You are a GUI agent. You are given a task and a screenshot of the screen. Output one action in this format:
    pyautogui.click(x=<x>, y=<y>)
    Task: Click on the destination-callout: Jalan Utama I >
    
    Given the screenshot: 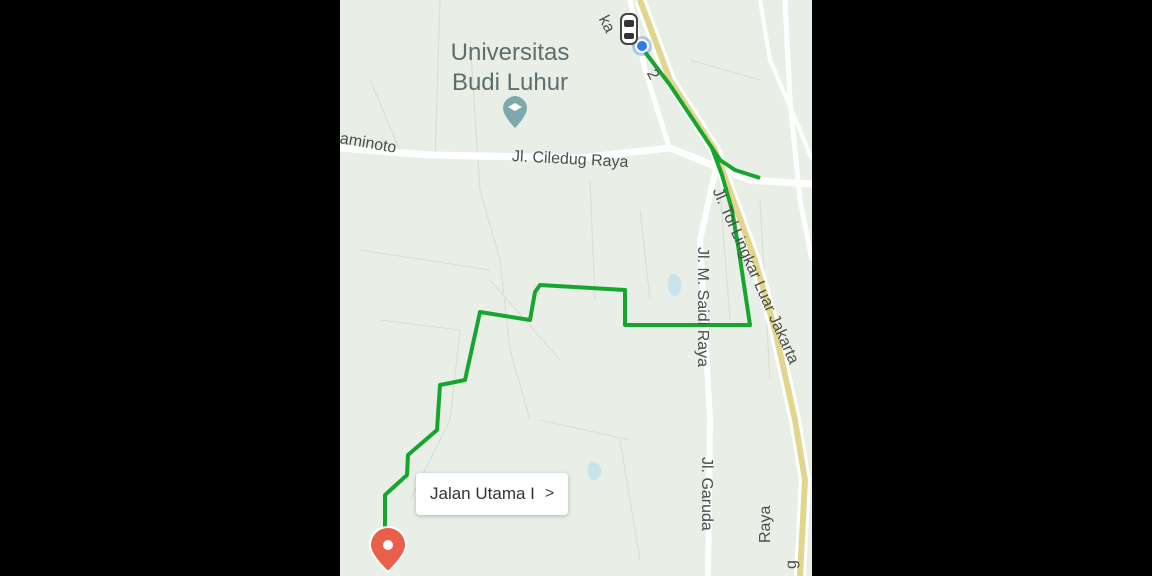 What is the action you would take?
    pyautogui.click(x=492, y=494)
    